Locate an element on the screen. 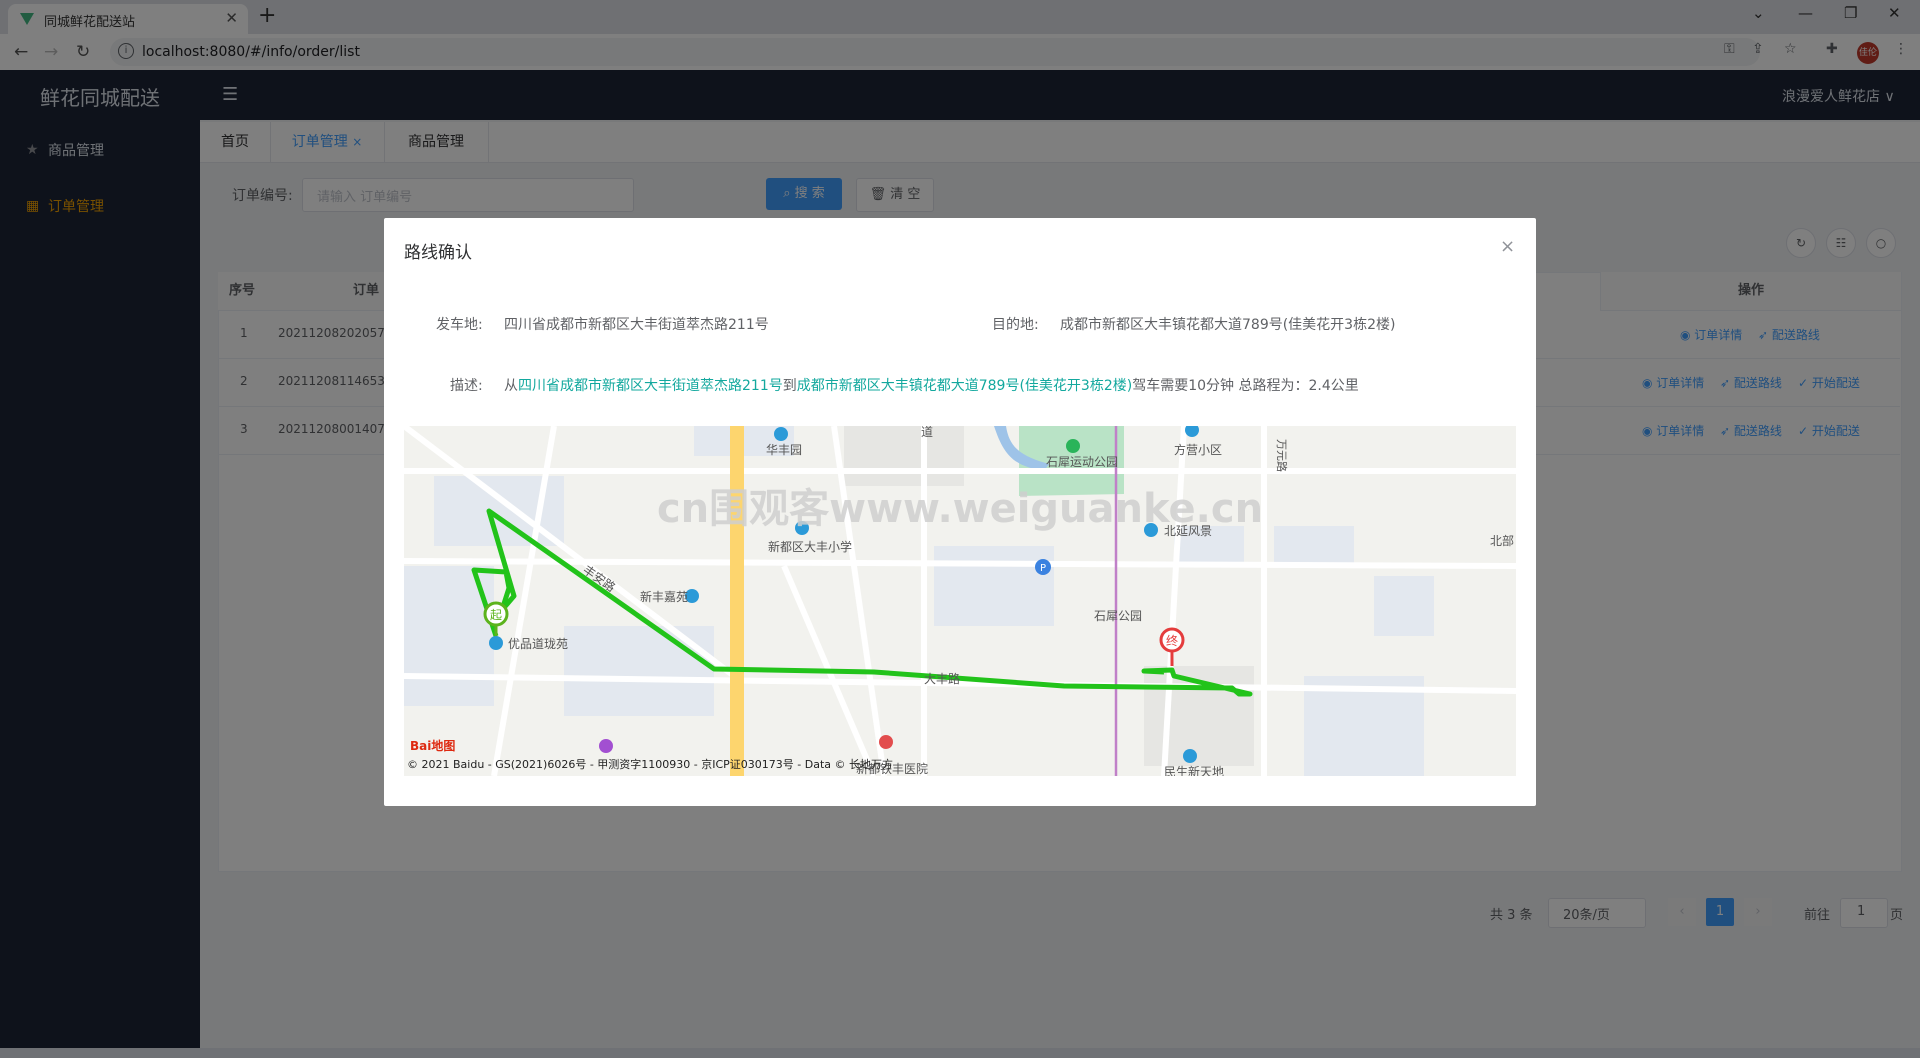 This screenshot has height=1058, width=1920. svg-text: P is located at coordinates (1043, 568).